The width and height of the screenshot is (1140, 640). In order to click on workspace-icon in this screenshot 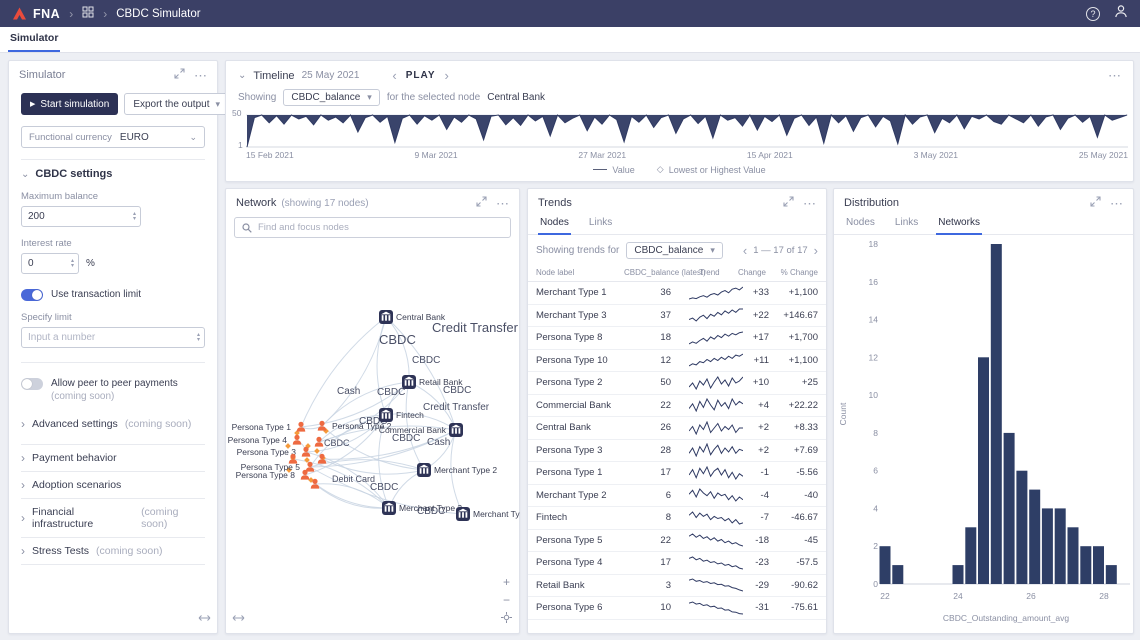, I will do `click(88, 14)`.